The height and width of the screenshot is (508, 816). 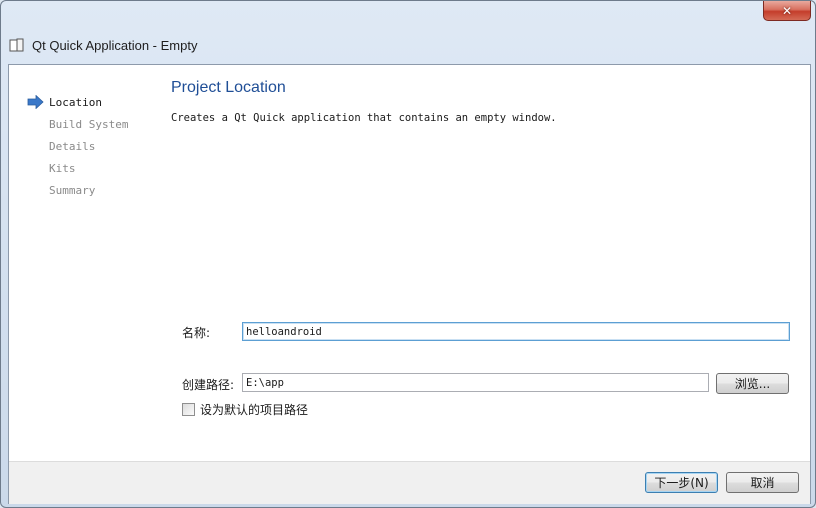 I want to click on step-summary: Summary, so click(x=72, y=190).